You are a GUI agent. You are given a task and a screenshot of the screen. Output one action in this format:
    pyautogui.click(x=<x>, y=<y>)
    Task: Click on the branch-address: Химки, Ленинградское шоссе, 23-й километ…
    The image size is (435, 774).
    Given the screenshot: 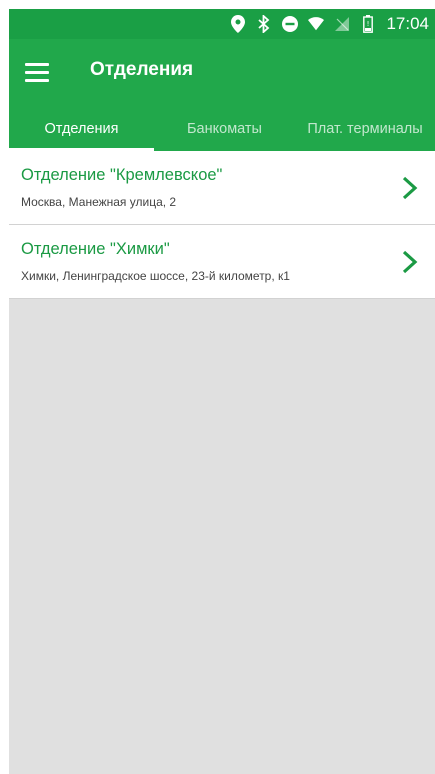 What is the action you would take?
    pyautogui.click(x=155, y=276)
    